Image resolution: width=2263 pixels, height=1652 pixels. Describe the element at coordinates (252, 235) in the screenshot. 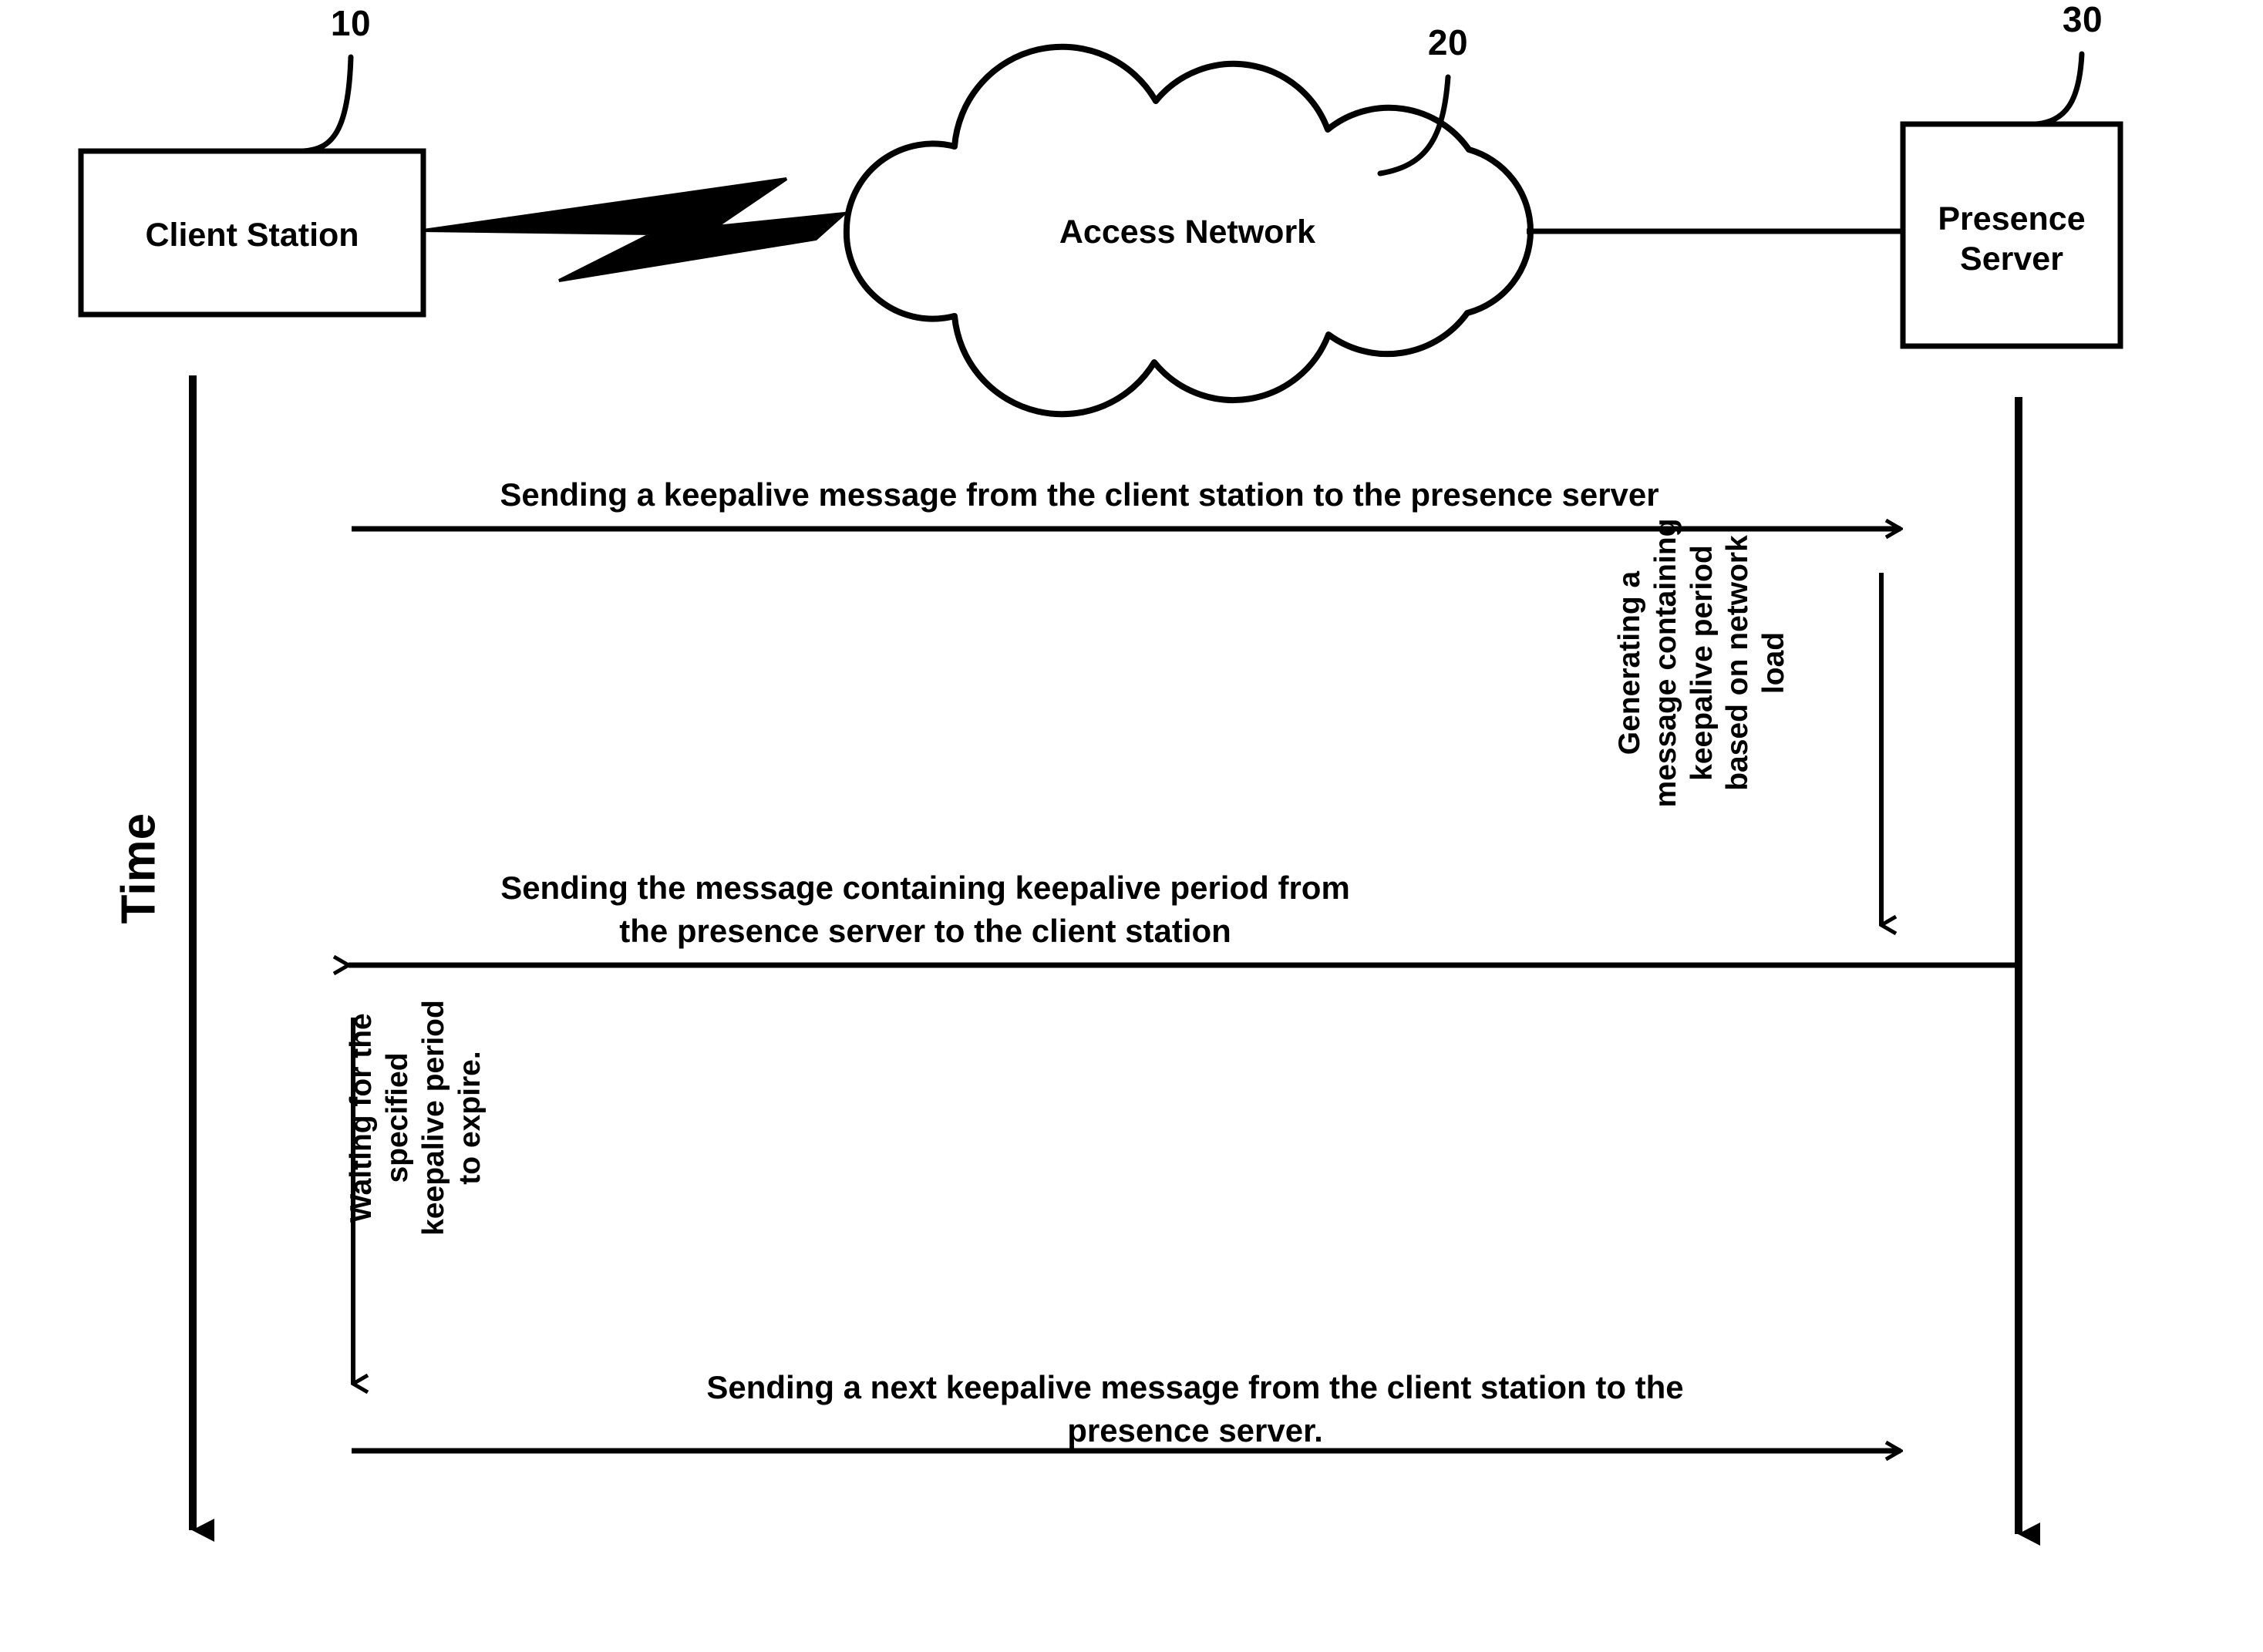

I see `client-station-label: Client Station` at that location.